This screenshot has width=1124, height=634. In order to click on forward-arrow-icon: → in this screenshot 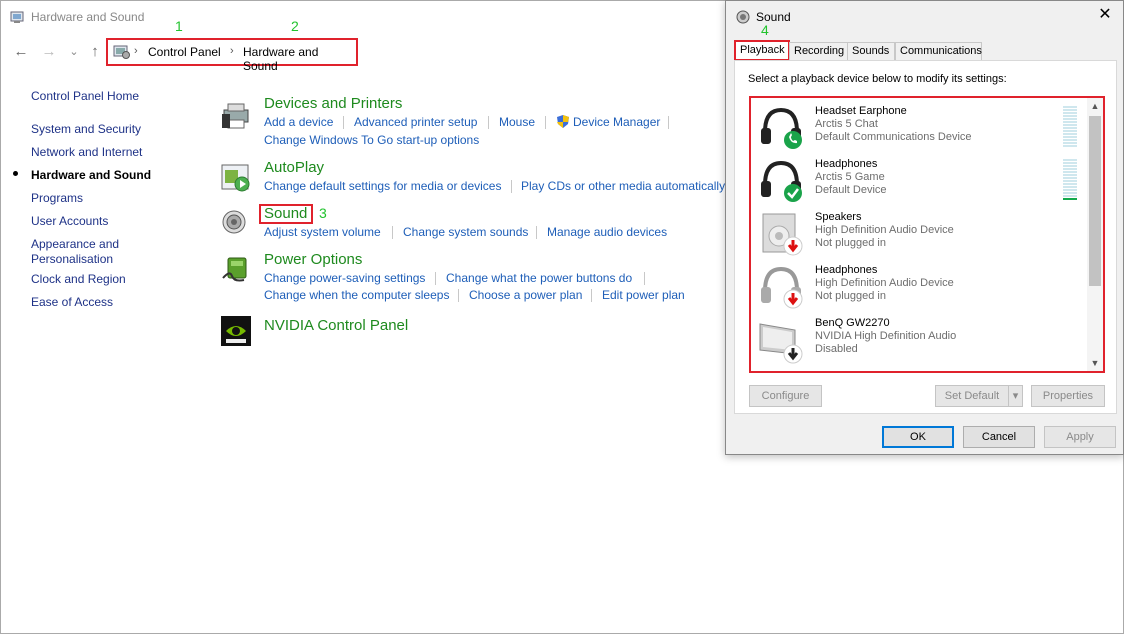, I will do `click(49, 52)`.